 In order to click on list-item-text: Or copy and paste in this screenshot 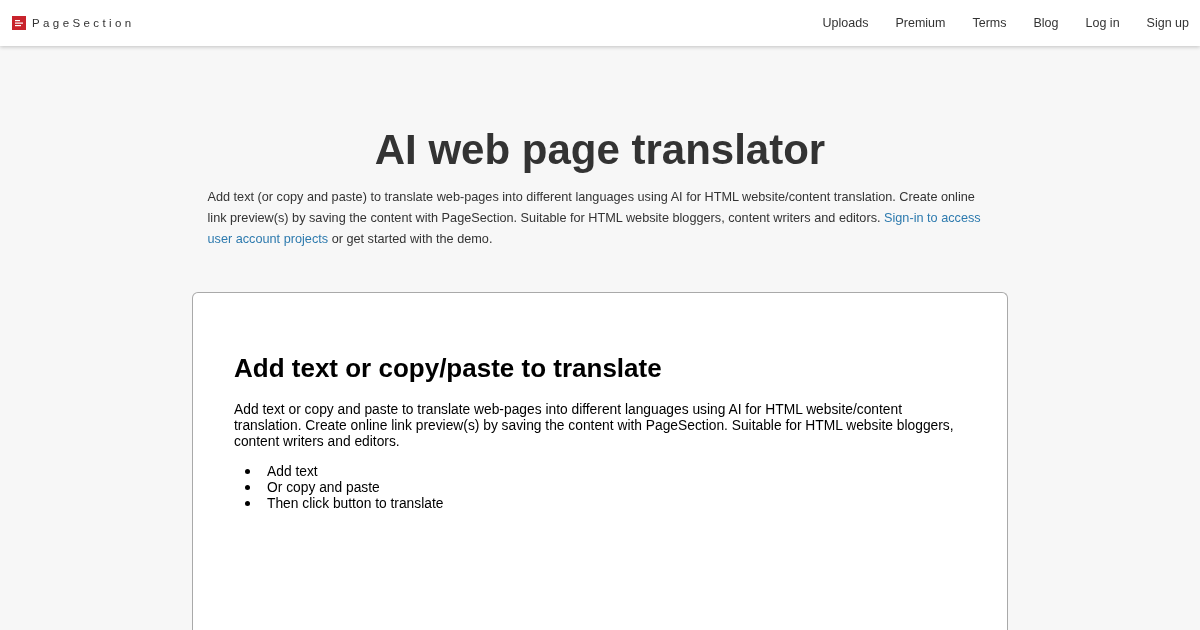, I will do `click(323, 487)`.